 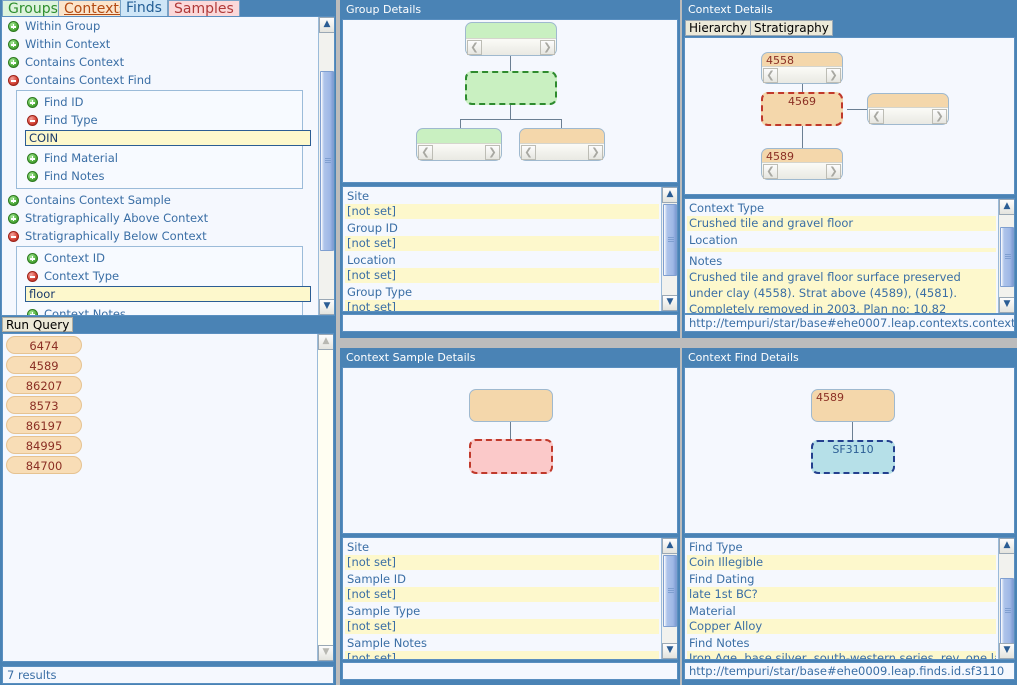 What do you see at coordinates (908, 109) in the screenshot?
I see `graph-node-context-related: ❮ ❯` at bounding box center [908, 109].